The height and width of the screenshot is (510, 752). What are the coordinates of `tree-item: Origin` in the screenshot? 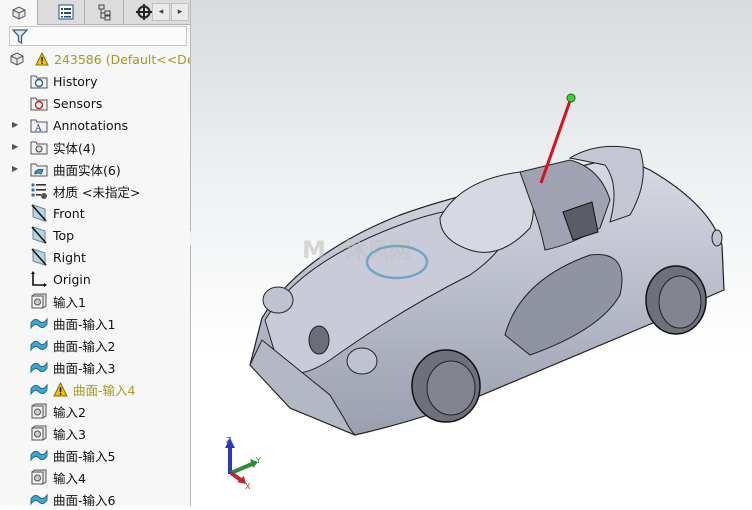 It's located at (60, 279).